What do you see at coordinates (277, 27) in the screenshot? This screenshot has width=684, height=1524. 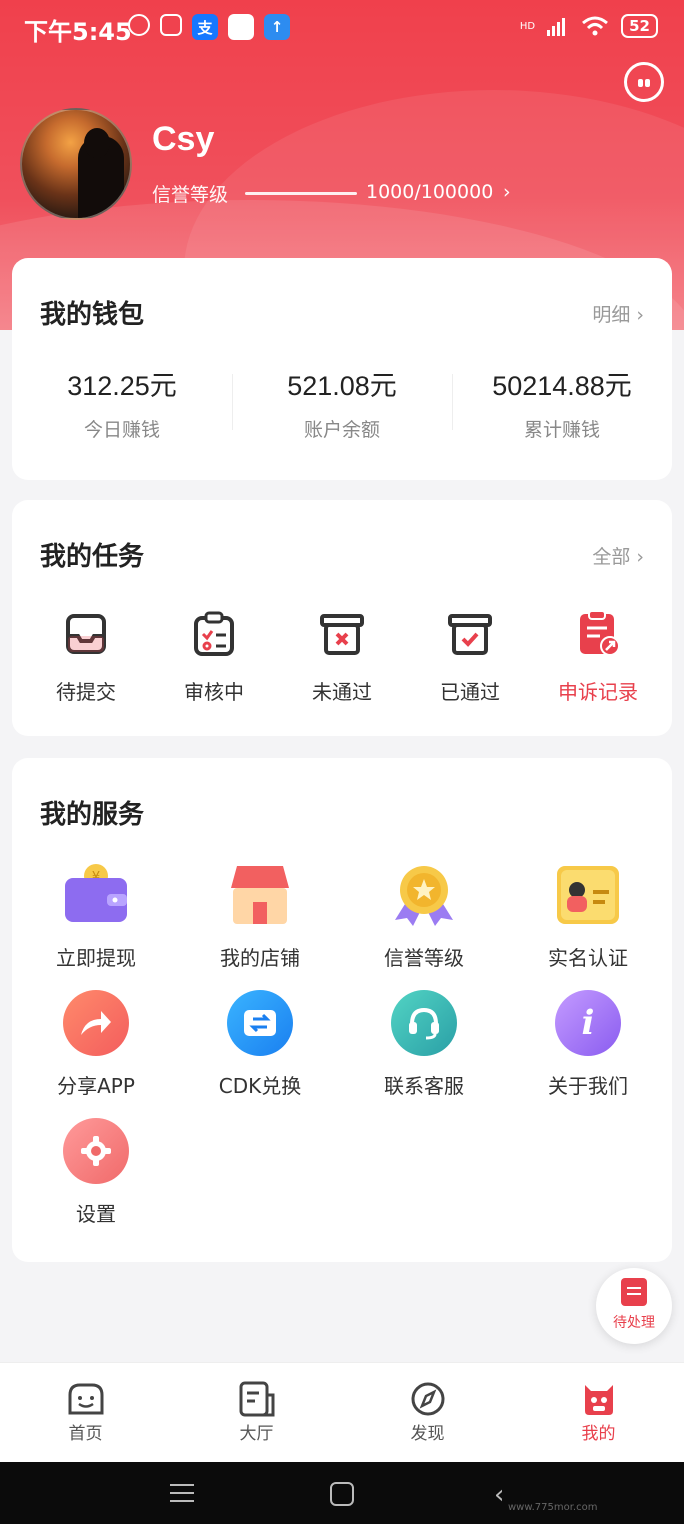 I see `upload-icon: ↑` at bounding box center [277, 27].